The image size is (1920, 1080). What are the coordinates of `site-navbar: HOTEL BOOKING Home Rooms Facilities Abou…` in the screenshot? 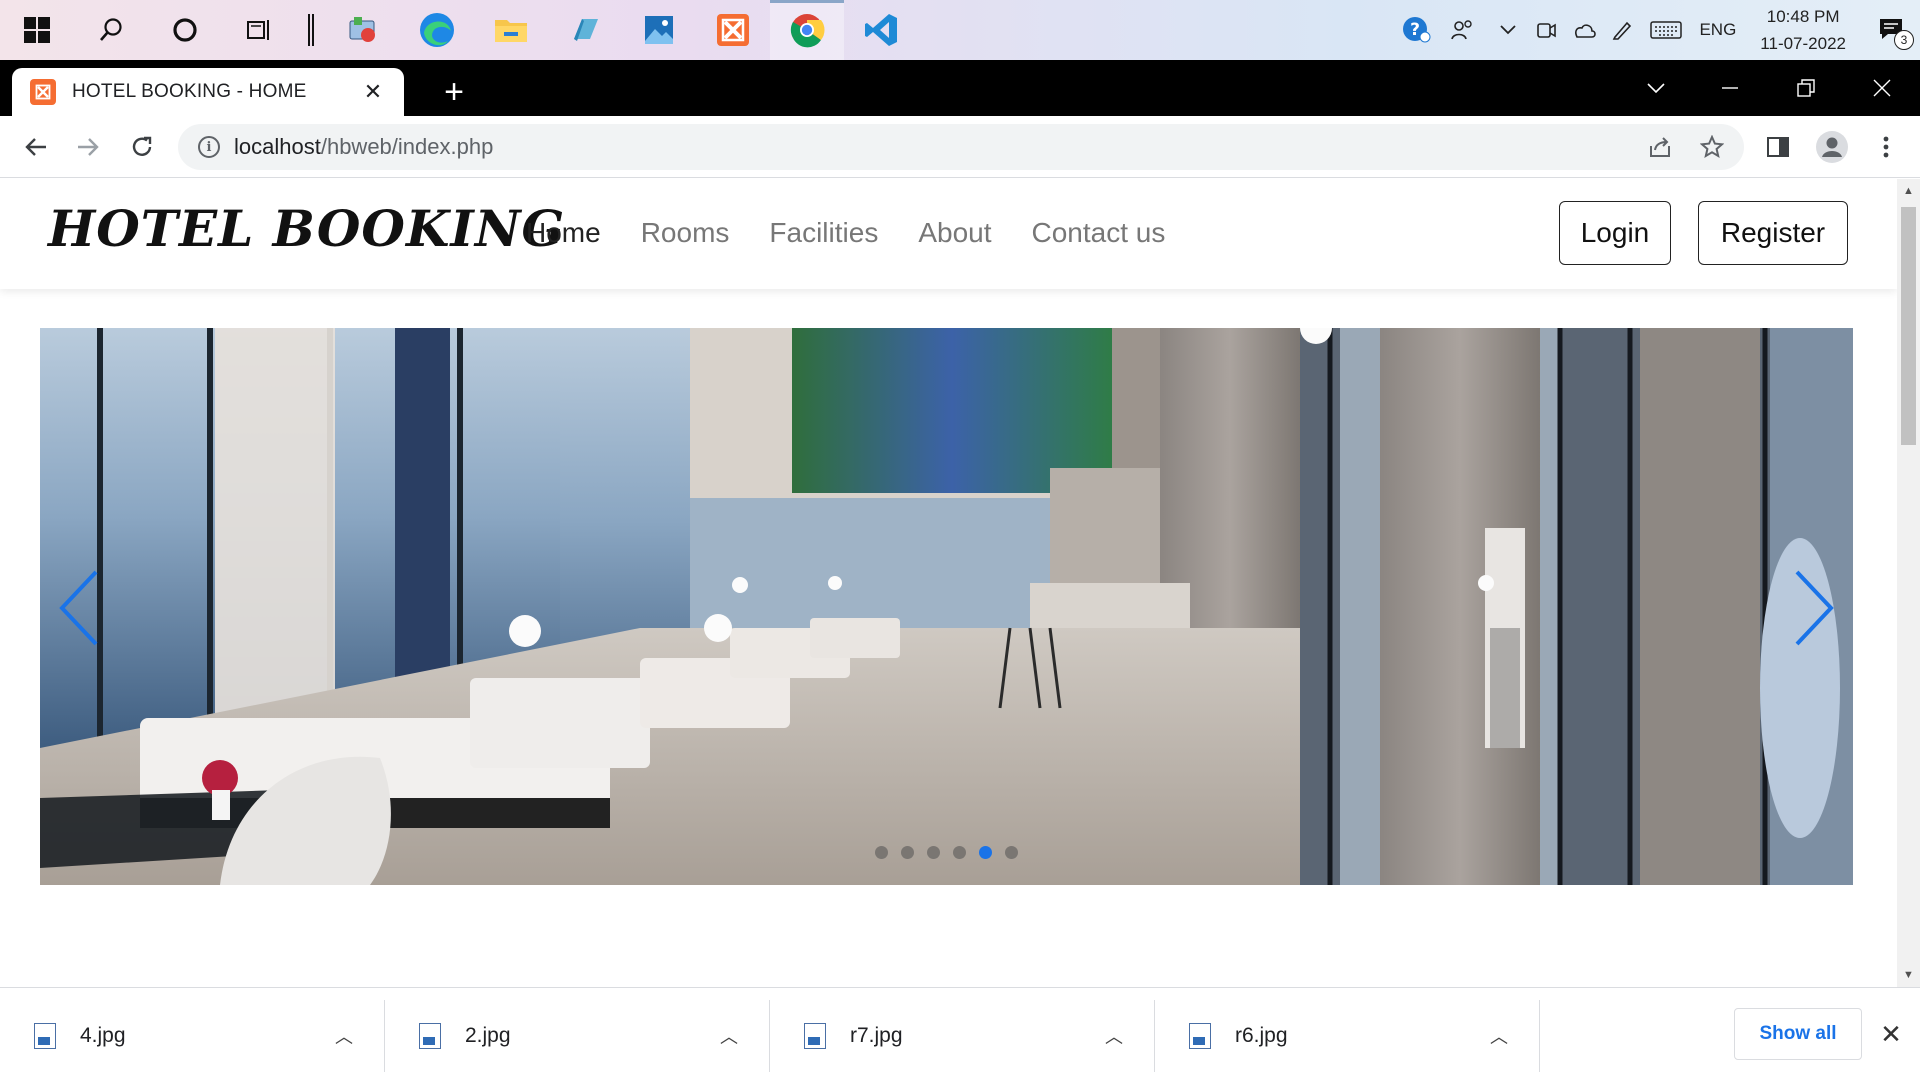 It's located at (948, 234).